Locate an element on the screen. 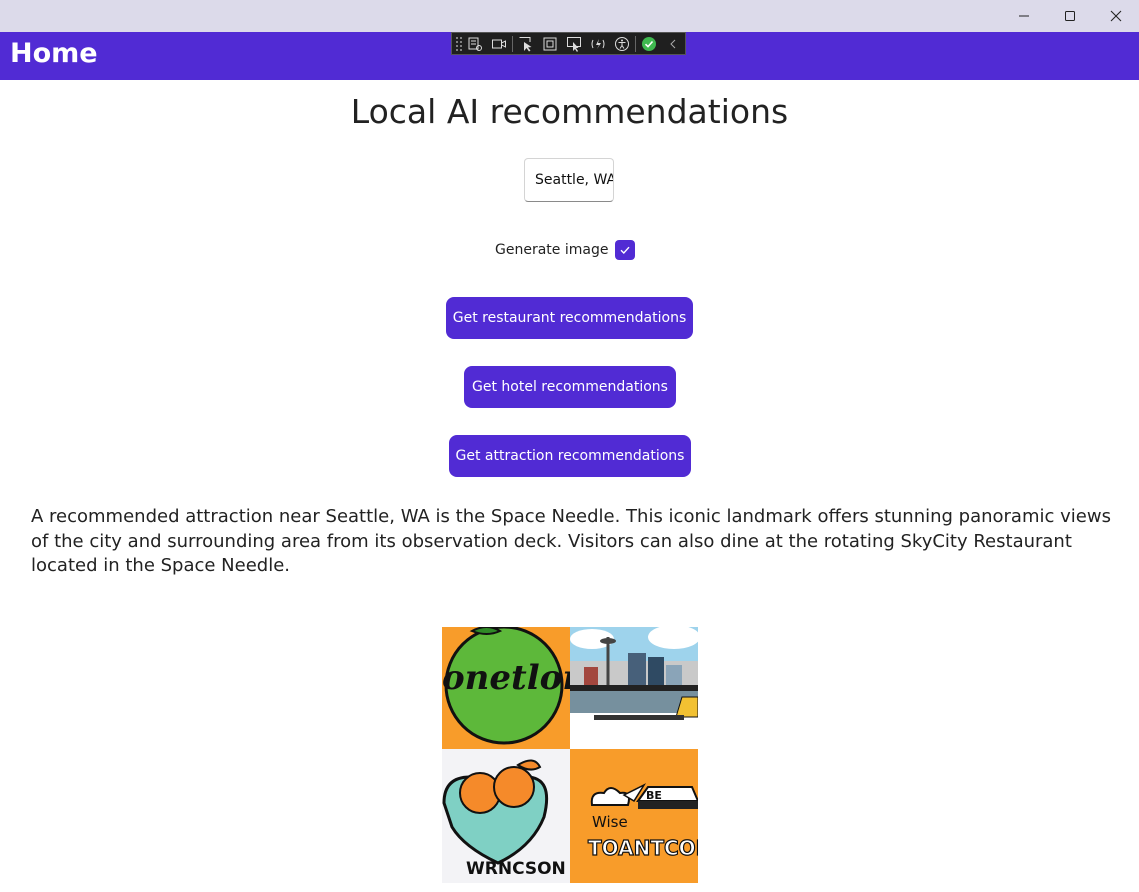 The image size is (1139, 892). hot-reload-icon is located at coordinates (598, 43).